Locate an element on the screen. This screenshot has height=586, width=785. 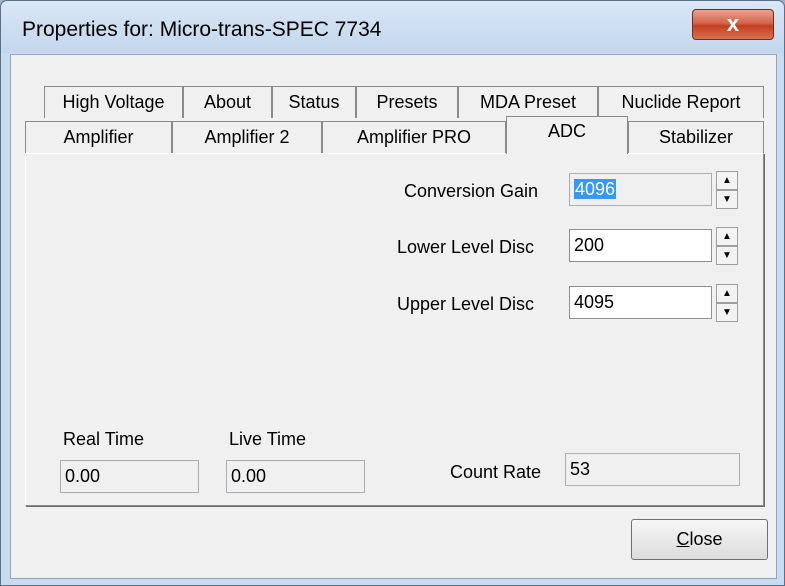
live-time-label: Live Time is located at coordinates (268, 439).